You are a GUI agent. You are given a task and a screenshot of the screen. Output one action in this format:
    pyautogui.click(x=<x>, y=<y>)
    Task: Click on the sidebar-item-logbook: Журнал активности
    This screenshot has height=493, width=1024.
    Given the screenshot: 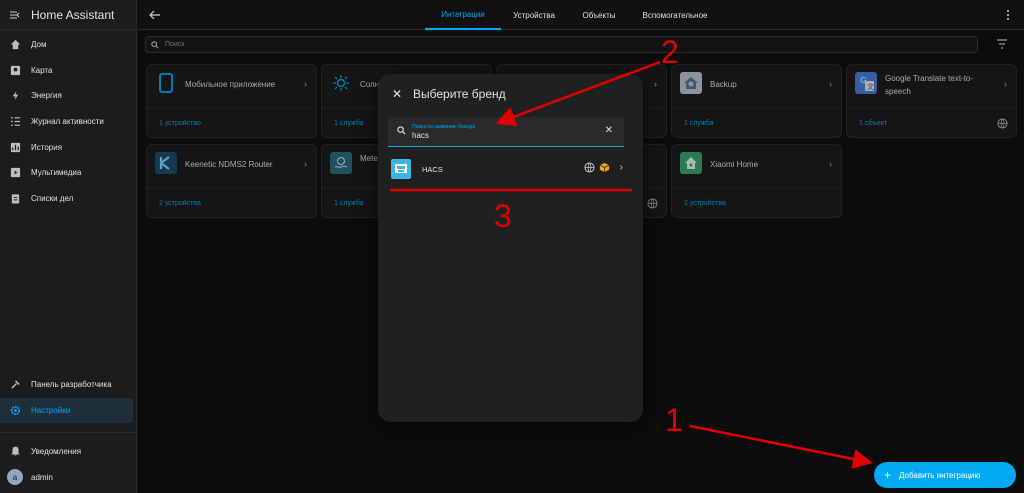 What is the action you would take?
    pyautogui.click(x=66, y=122)
    